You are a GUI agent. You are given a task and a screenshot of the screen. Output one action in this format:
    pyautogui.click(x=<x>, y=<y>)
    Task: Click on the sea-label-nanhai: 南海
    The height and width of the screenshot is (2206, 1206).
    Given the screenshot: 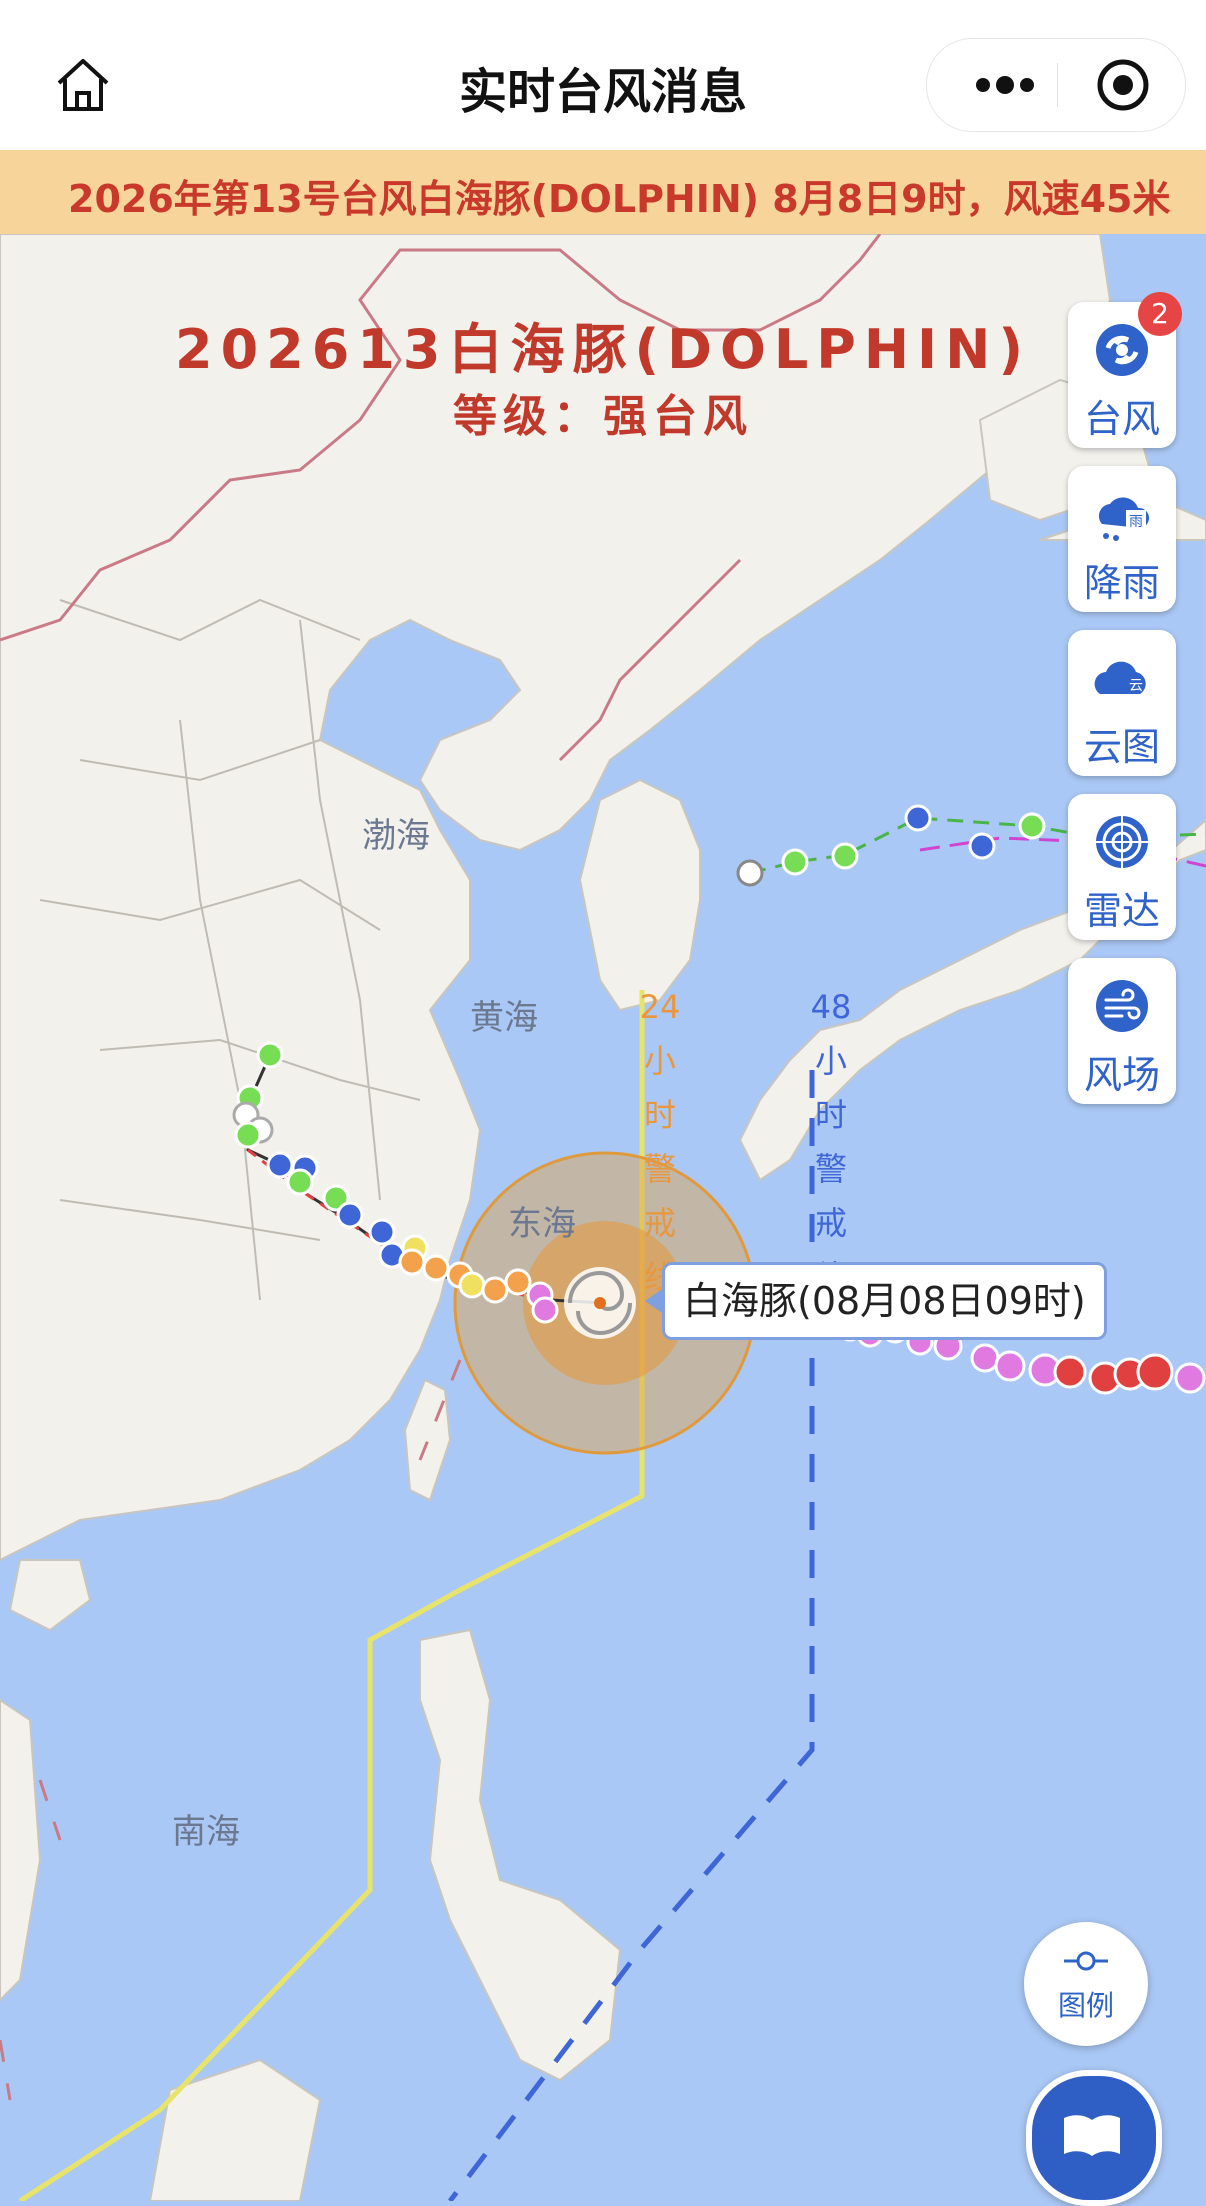 What is the action you would take?
    pyautogui.click(x=206, y=1832)
    